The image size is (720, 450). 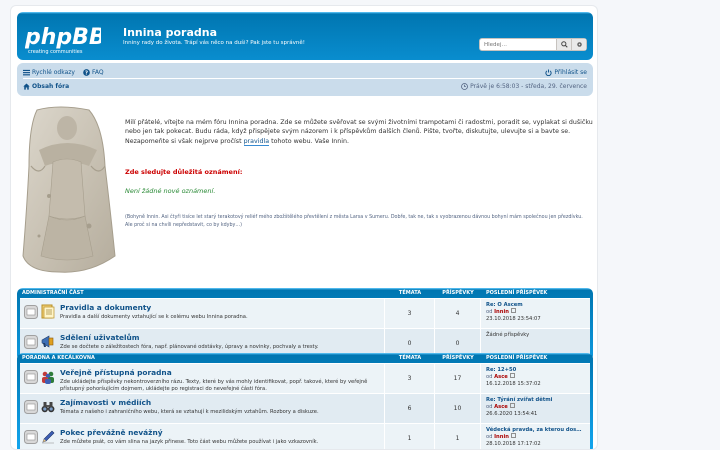 What do you see at coordinates (26, 72) in the screenshot?
I see `menu-icon` at bounding box center [26, 72].